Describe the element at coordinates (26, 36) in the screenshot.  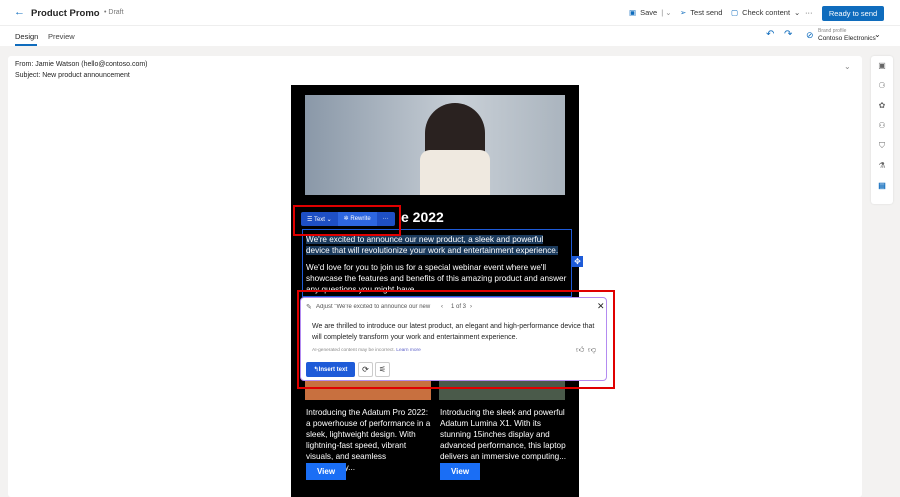
I see `tab-design: Design` at that location.